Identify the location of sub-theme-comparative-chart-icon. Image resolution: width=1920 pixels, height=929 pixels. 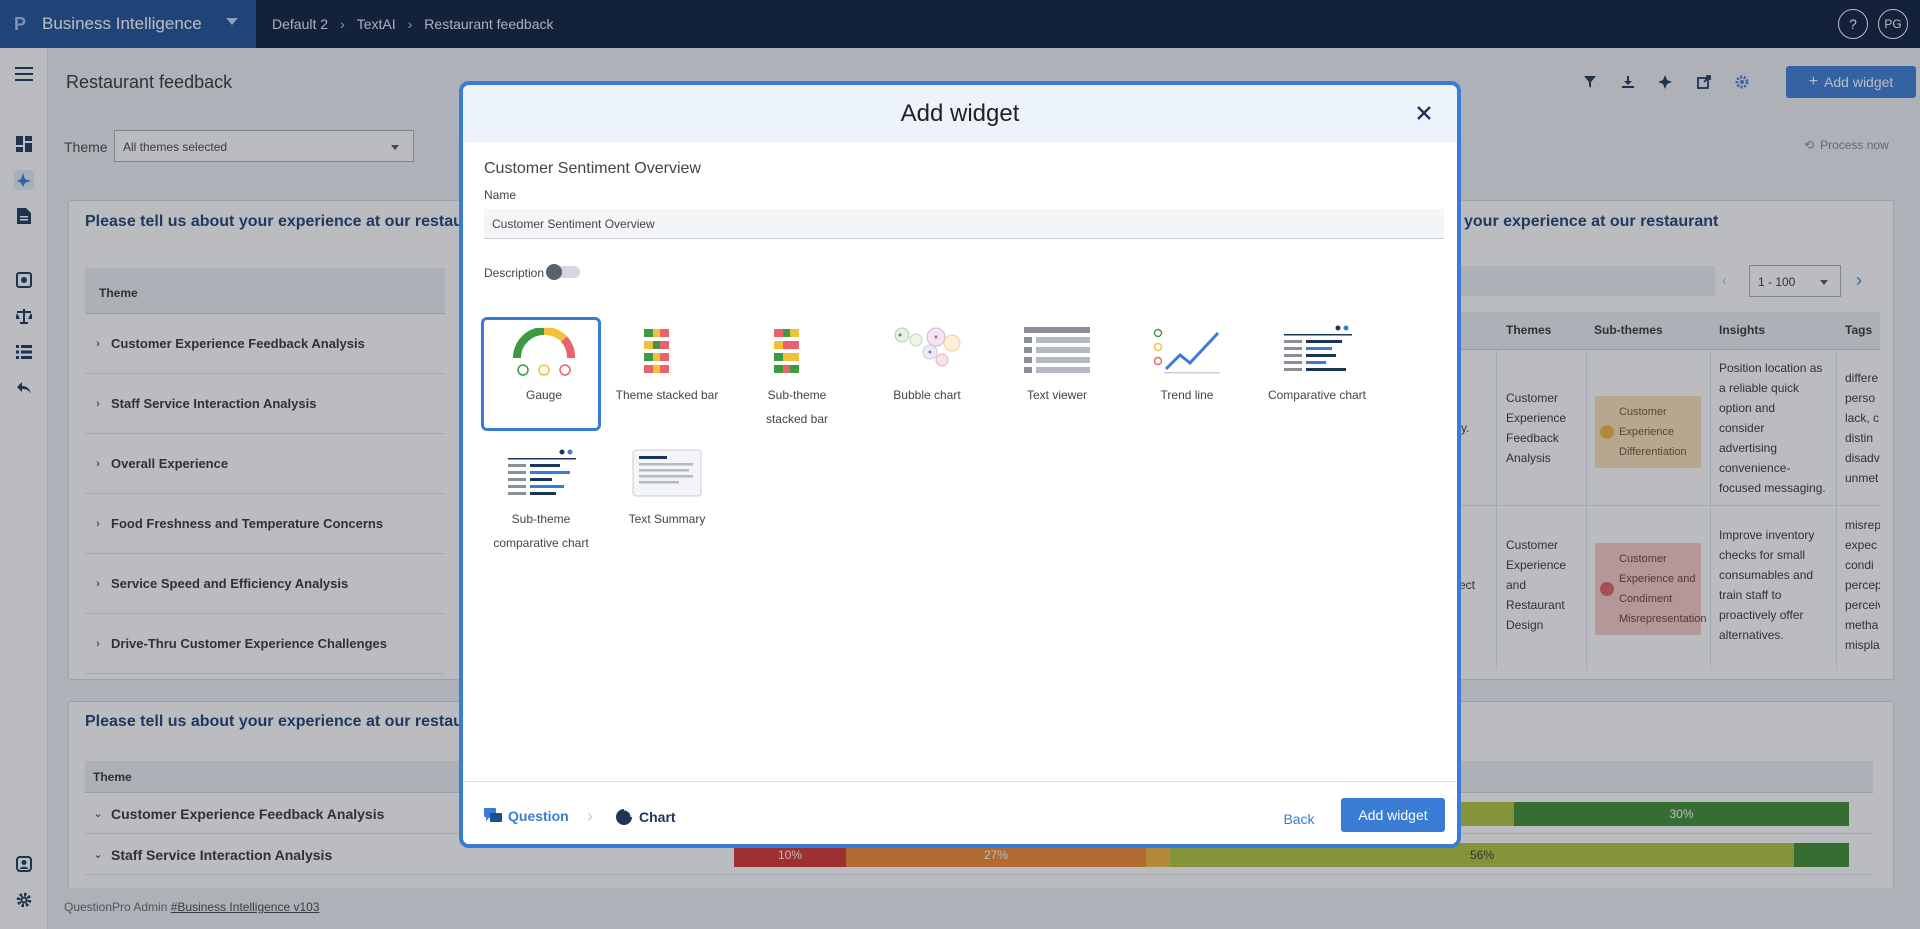
(542, 472).